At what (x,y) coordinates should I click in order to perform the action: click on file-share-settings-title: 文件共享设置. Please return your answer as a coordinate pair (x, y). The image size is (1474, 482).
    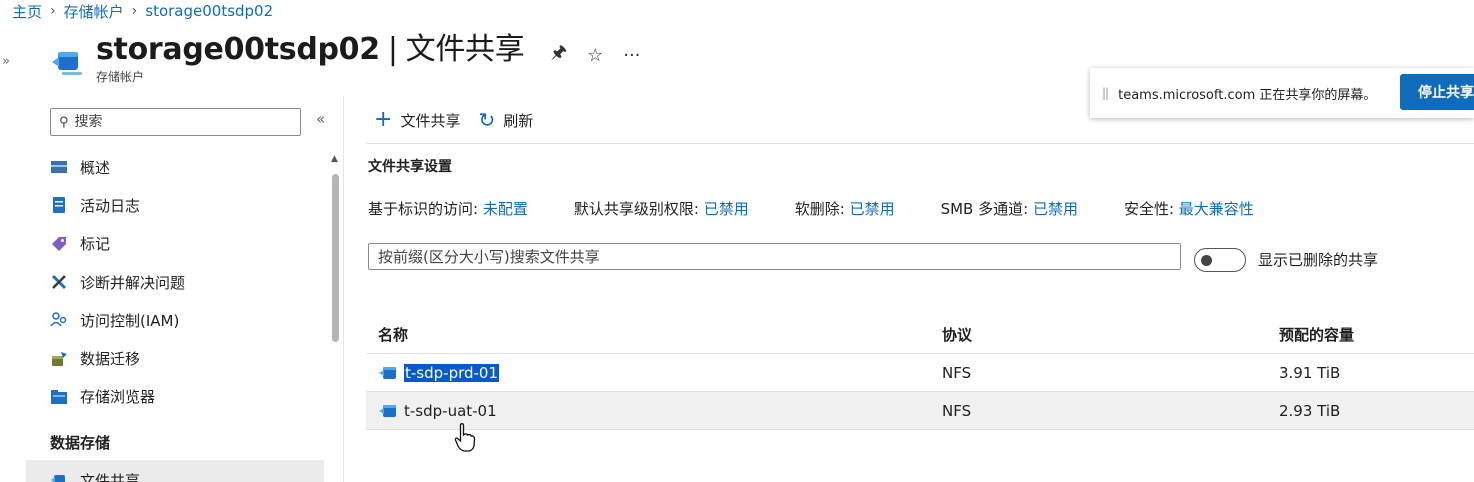
    Looking at the image, I should click on (410, 167).